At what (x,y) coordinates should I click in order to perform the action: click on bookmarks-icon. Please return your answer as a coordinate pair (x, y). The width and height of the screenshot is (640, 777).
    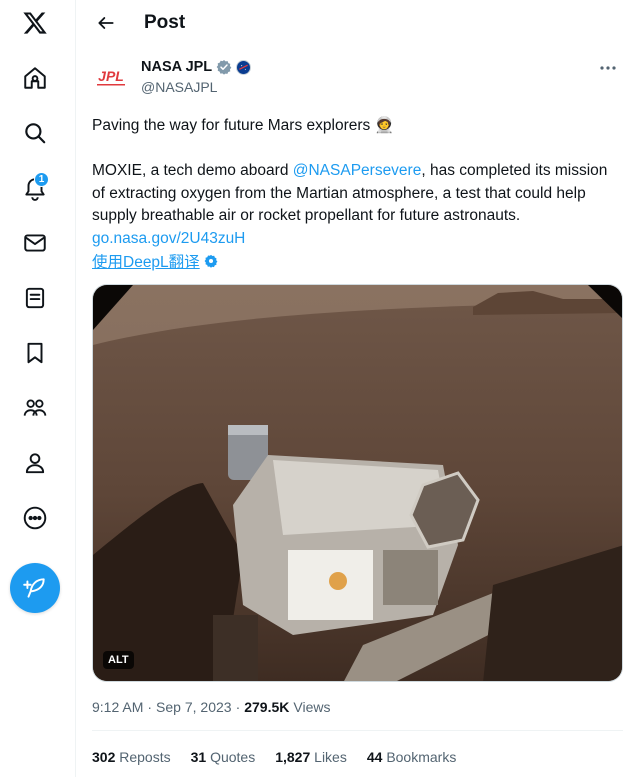
    Looking at the image, I should click on (35, 353).